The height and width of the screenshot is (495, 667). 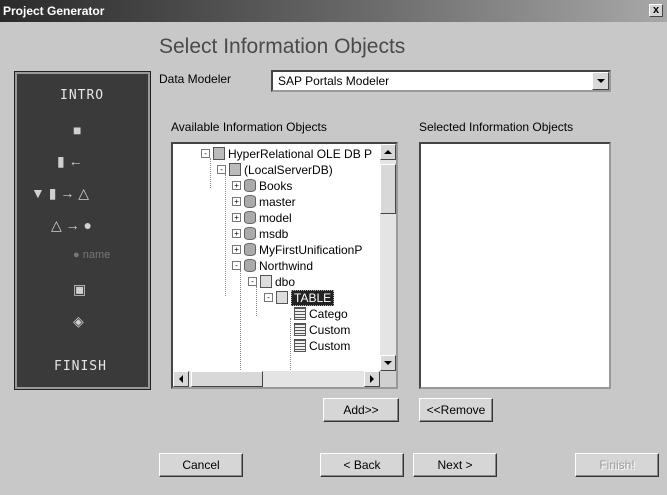 I want to click on tree-node-localserver: - (LocalServerDB), so click(x=275, y=170).